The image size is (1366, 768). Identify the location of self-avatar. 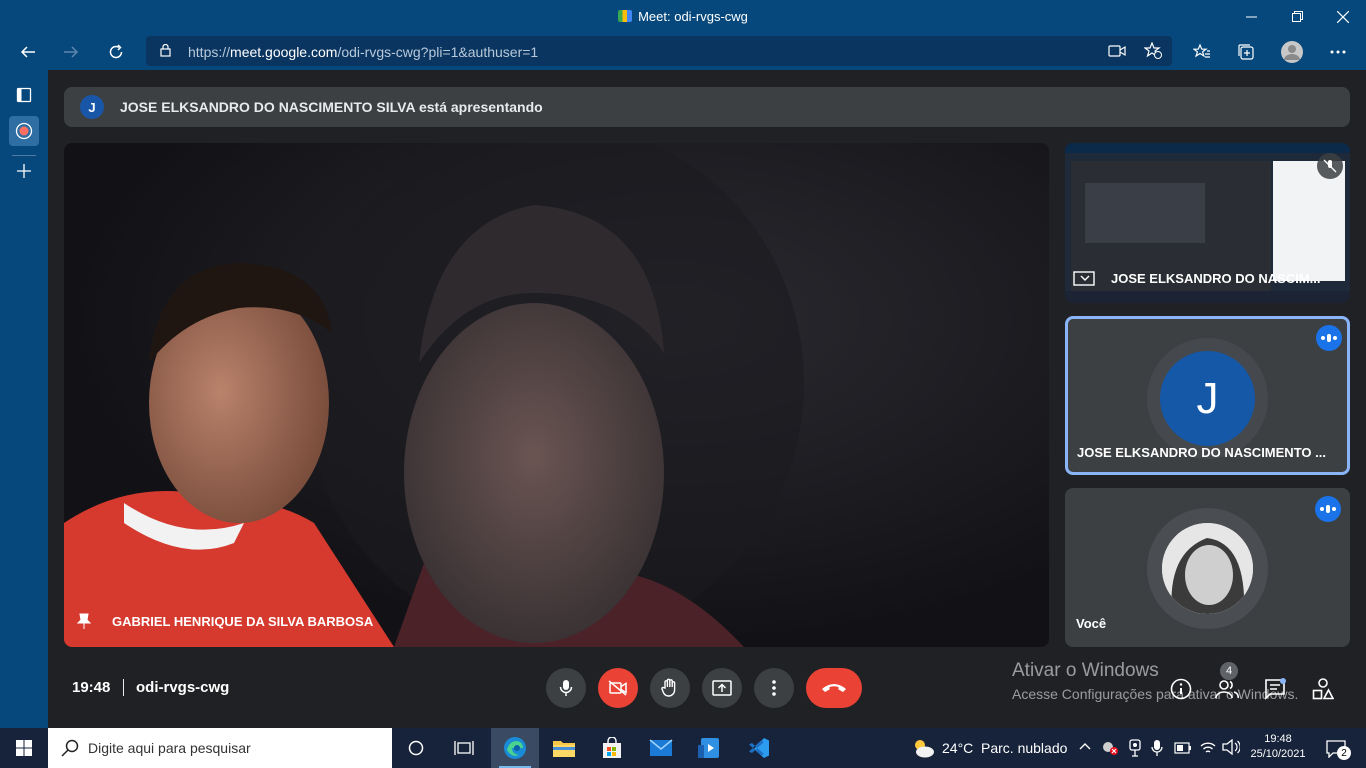
(1207, 568).